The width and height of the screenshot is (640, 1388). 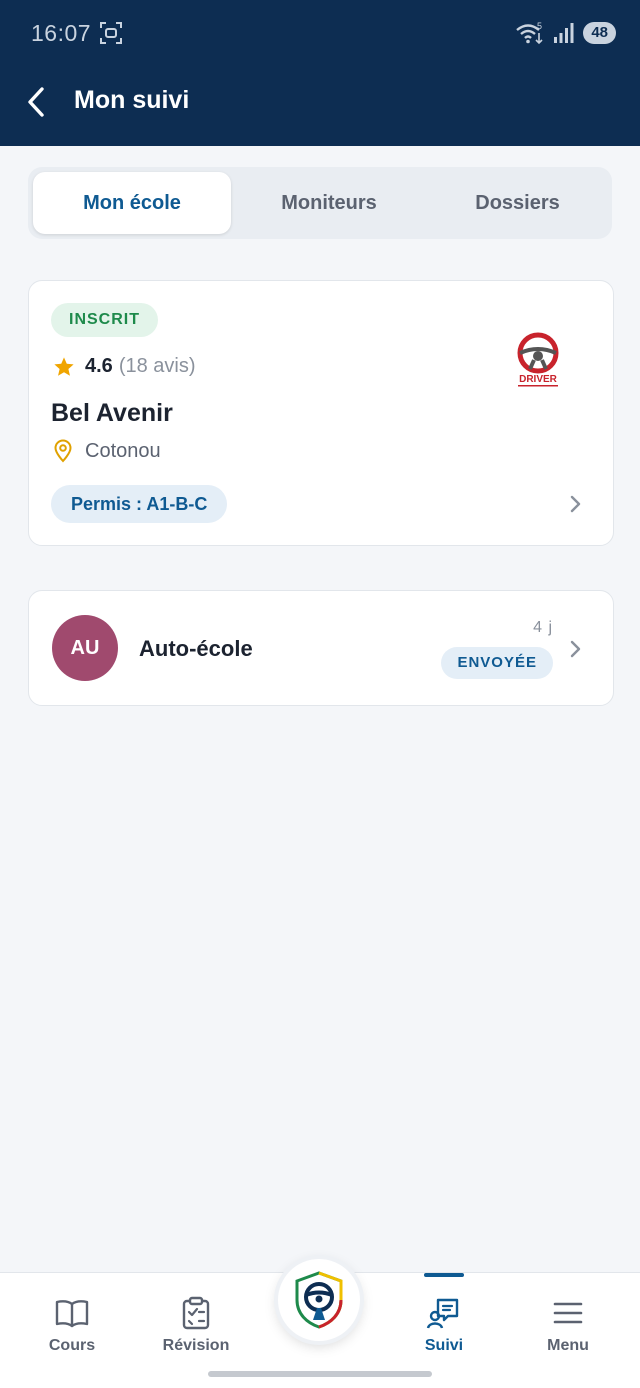 What do you see at coordinates (132, 100) in the screenshot?
I see `page-title: Mon suivi` at bounding box center [132, 100].